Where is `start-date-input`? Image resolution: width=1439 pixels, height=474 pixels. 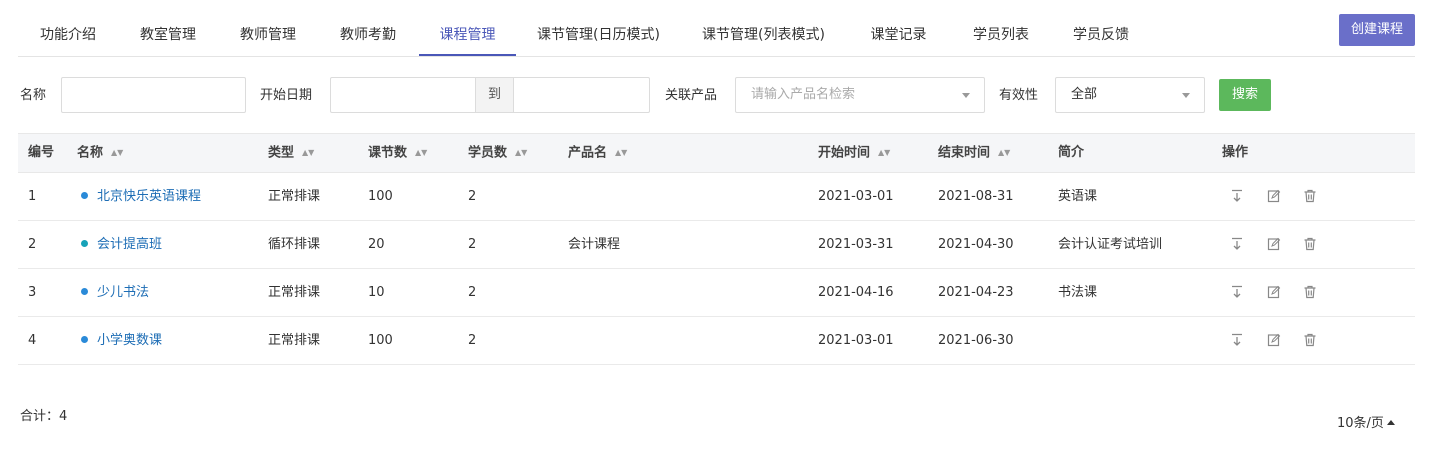
start-date-input is located at coordinates (403, 95).